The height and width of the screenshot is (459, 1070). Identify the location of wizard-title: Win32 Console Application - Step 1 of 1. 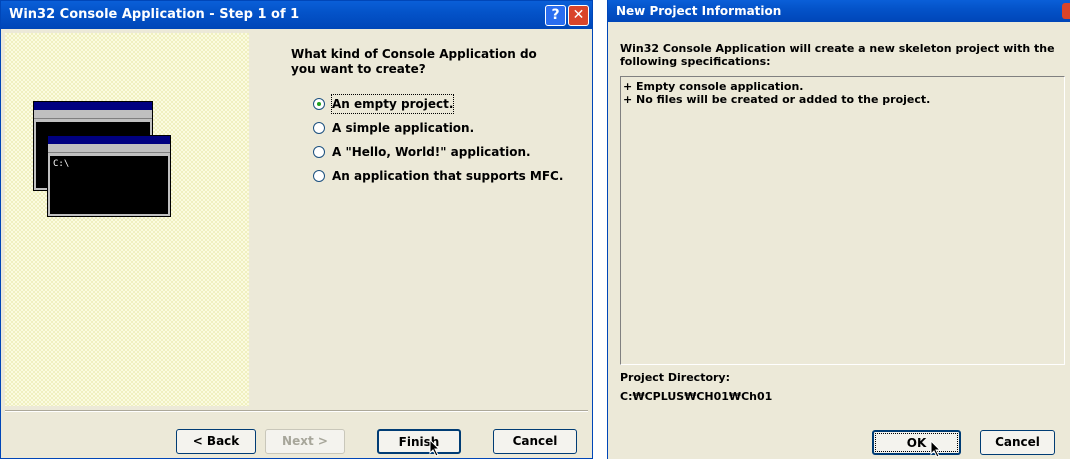
(154, 14).